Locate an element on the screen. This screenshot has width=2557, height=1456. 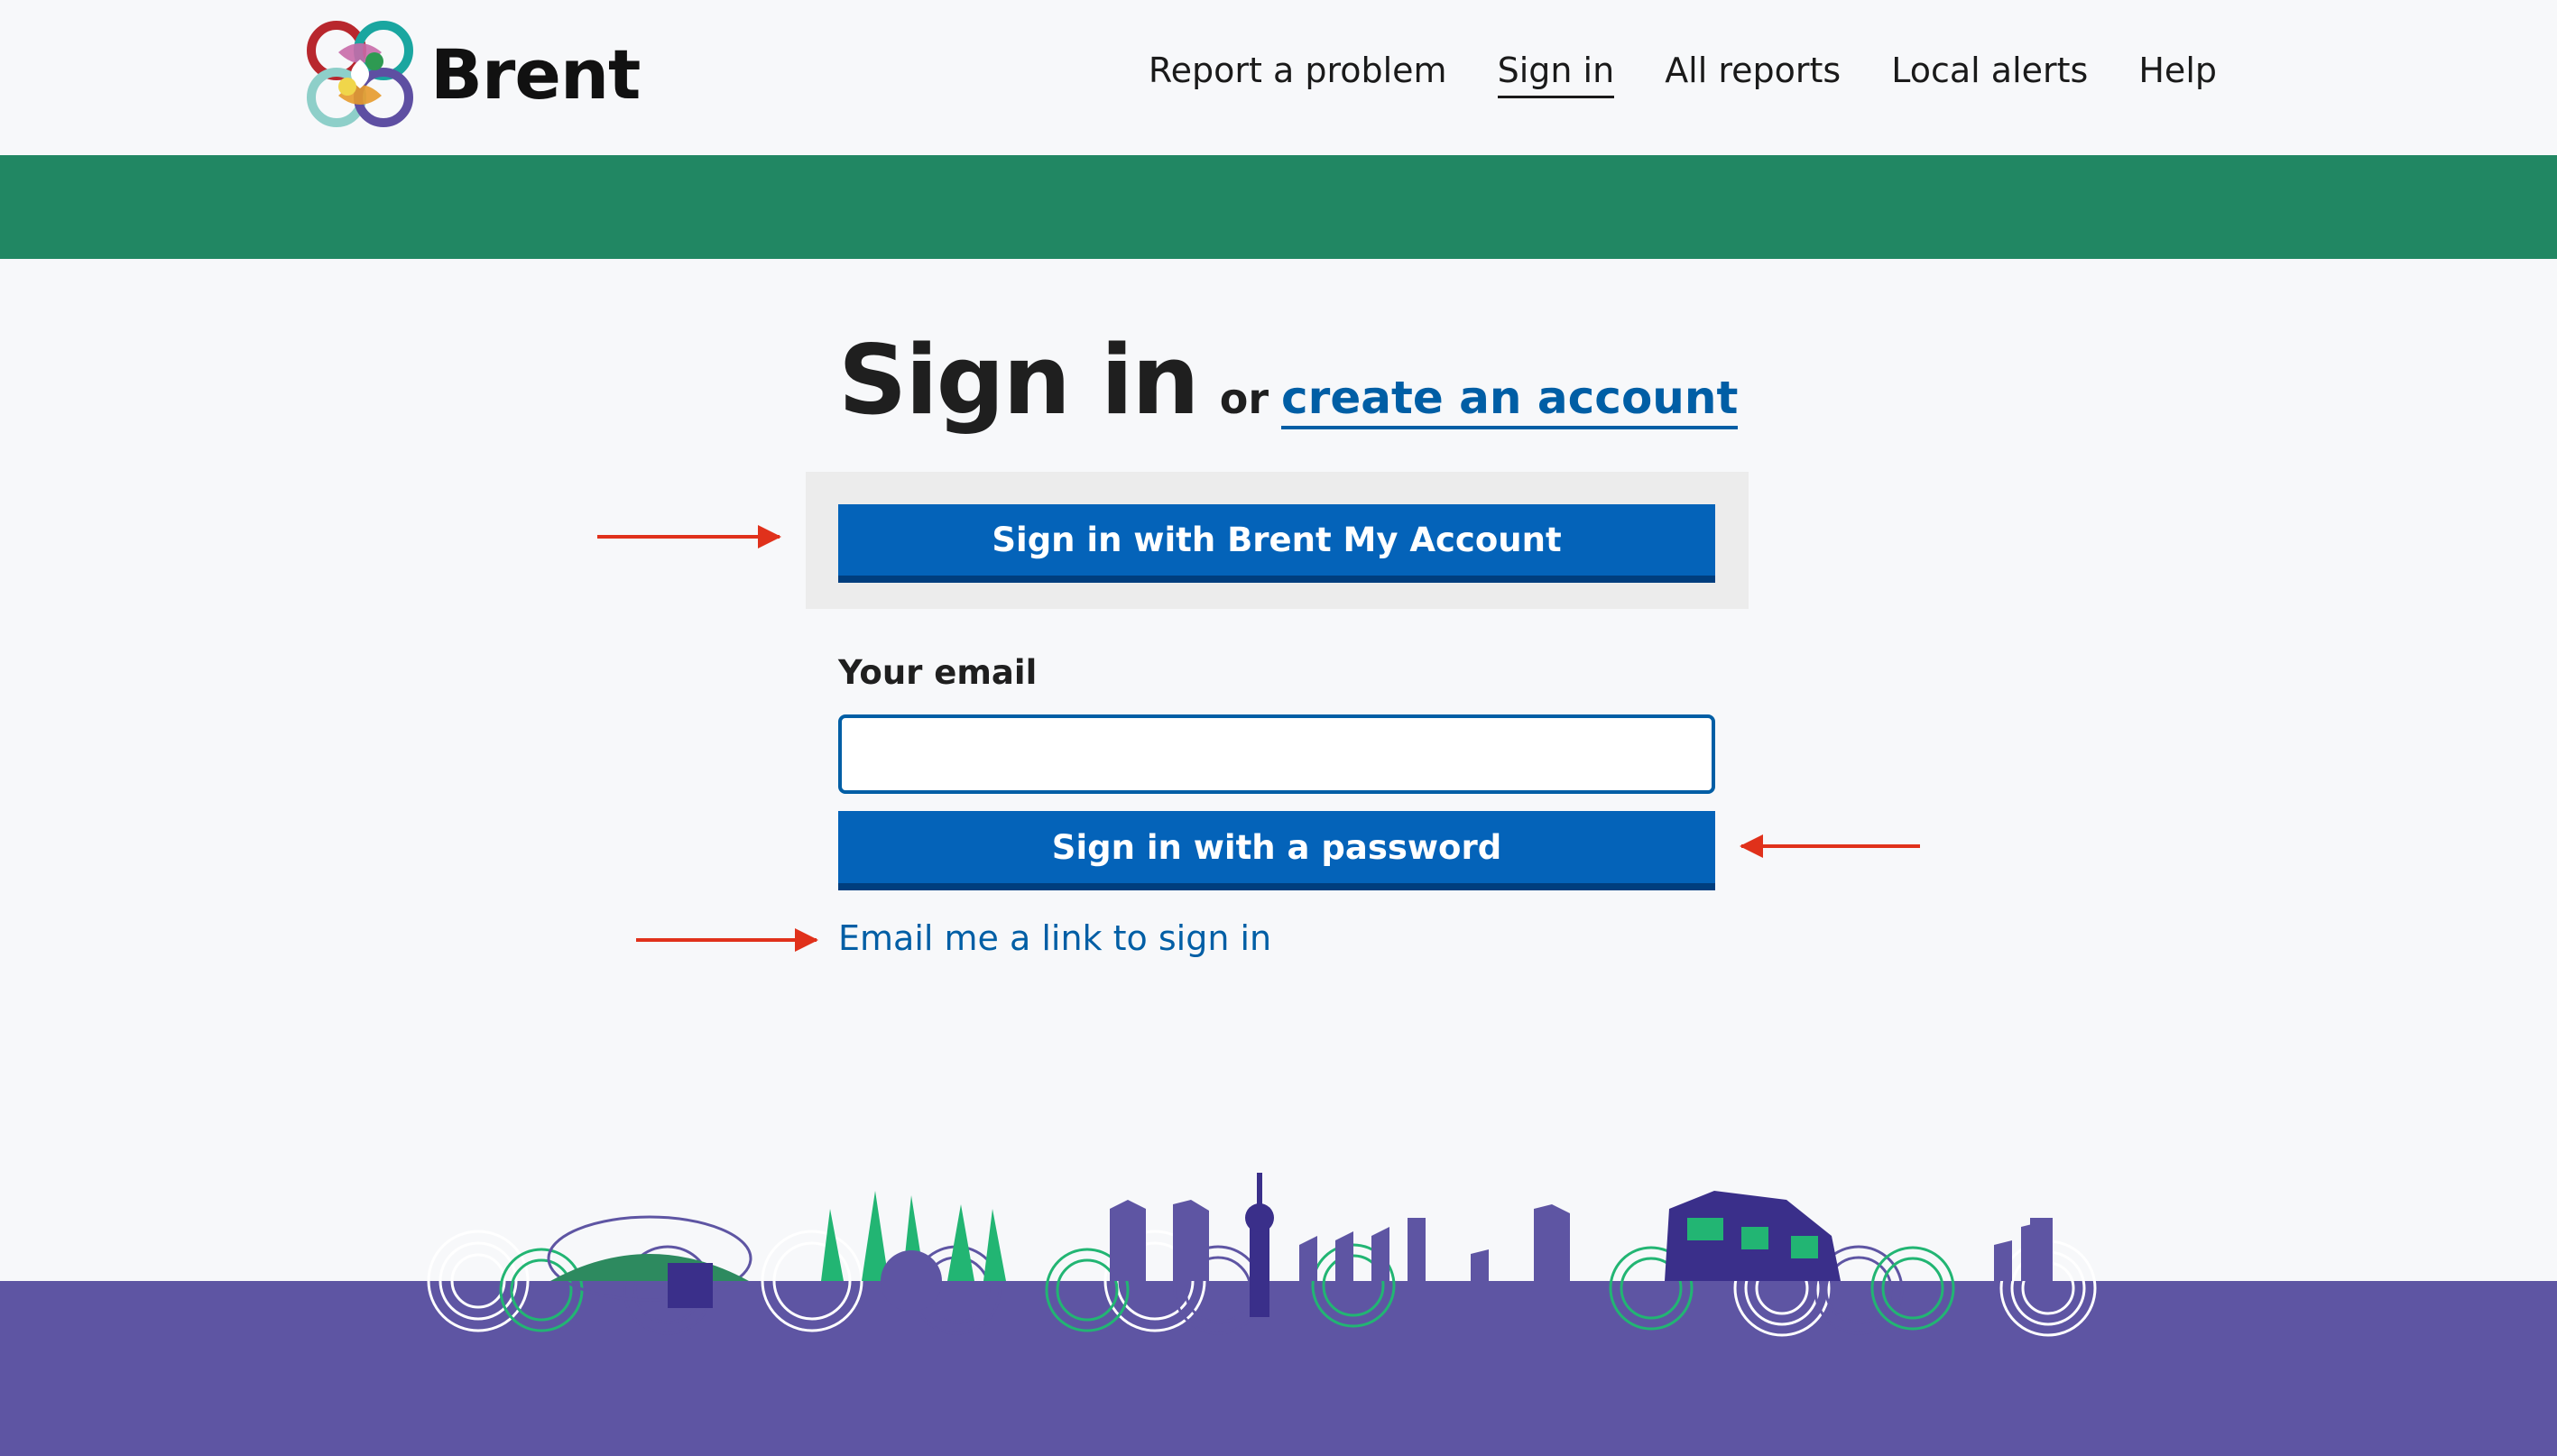
nav-local-alerts: Local alerts is located at coordinates (1989, 74).